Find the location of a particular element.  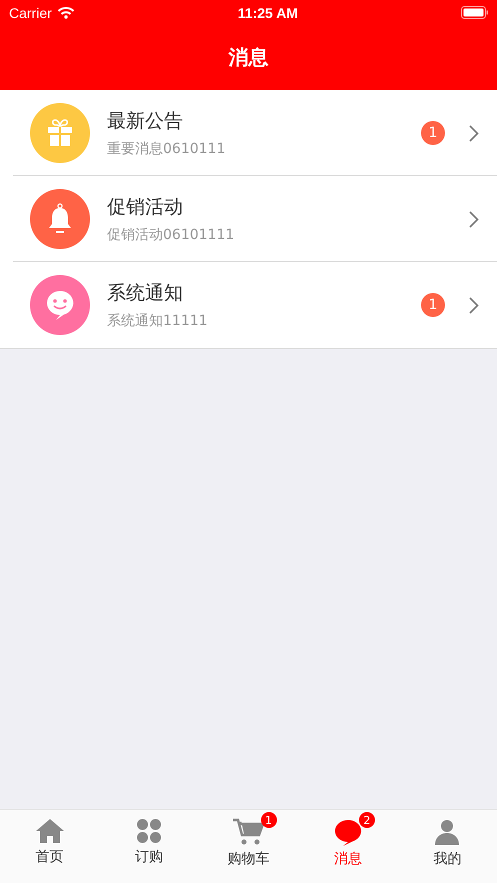

person-icon is located at coordinates (447, 832).